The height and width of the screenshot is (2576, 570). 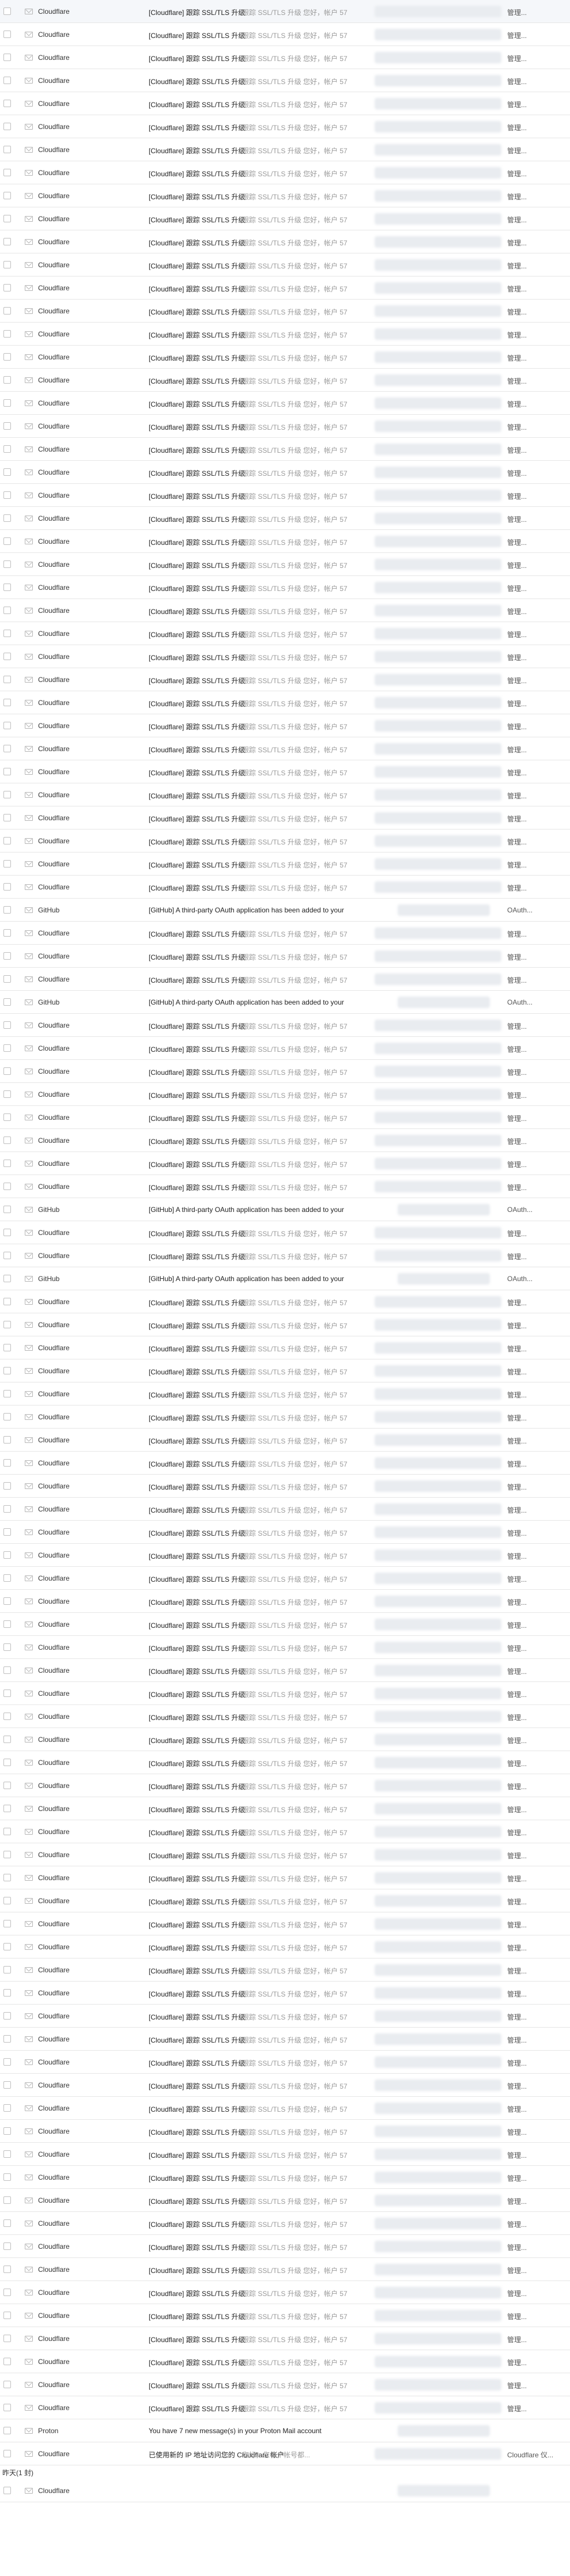 What do you see at coordinates (285, 2490) in the screenshot?
I see `mail-row: Cloudflare` at bounding box center [285, 2490].